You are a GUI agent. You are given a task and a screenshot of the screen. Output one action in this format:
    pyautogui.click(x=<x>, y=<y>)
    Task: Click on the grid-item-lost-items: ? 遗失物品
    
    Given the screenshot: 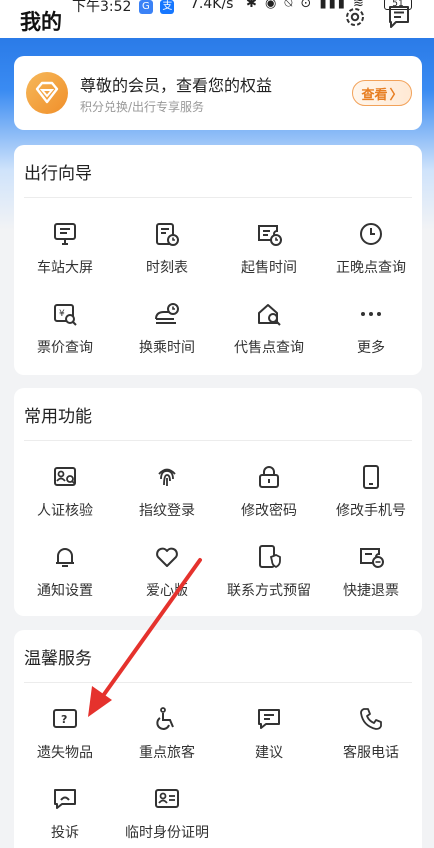 What is the action you would take?
    pyautogui.click(x=65, y=730)
    